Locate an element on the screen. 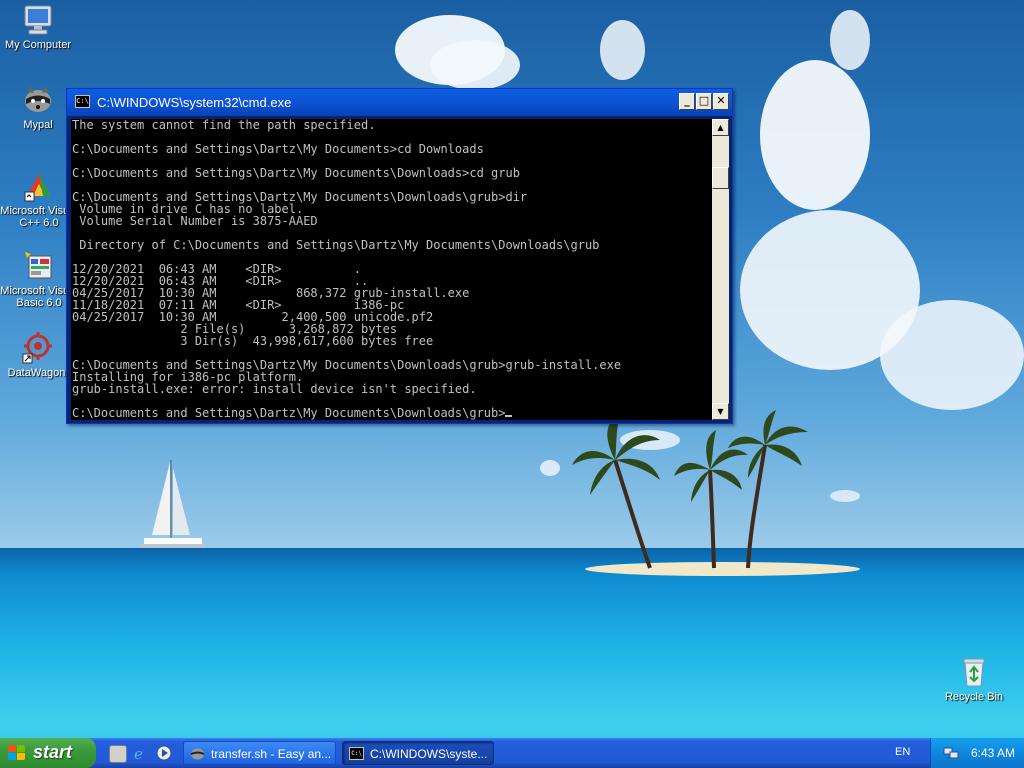  close-button: ✕ is located at coordinates (721, 101).